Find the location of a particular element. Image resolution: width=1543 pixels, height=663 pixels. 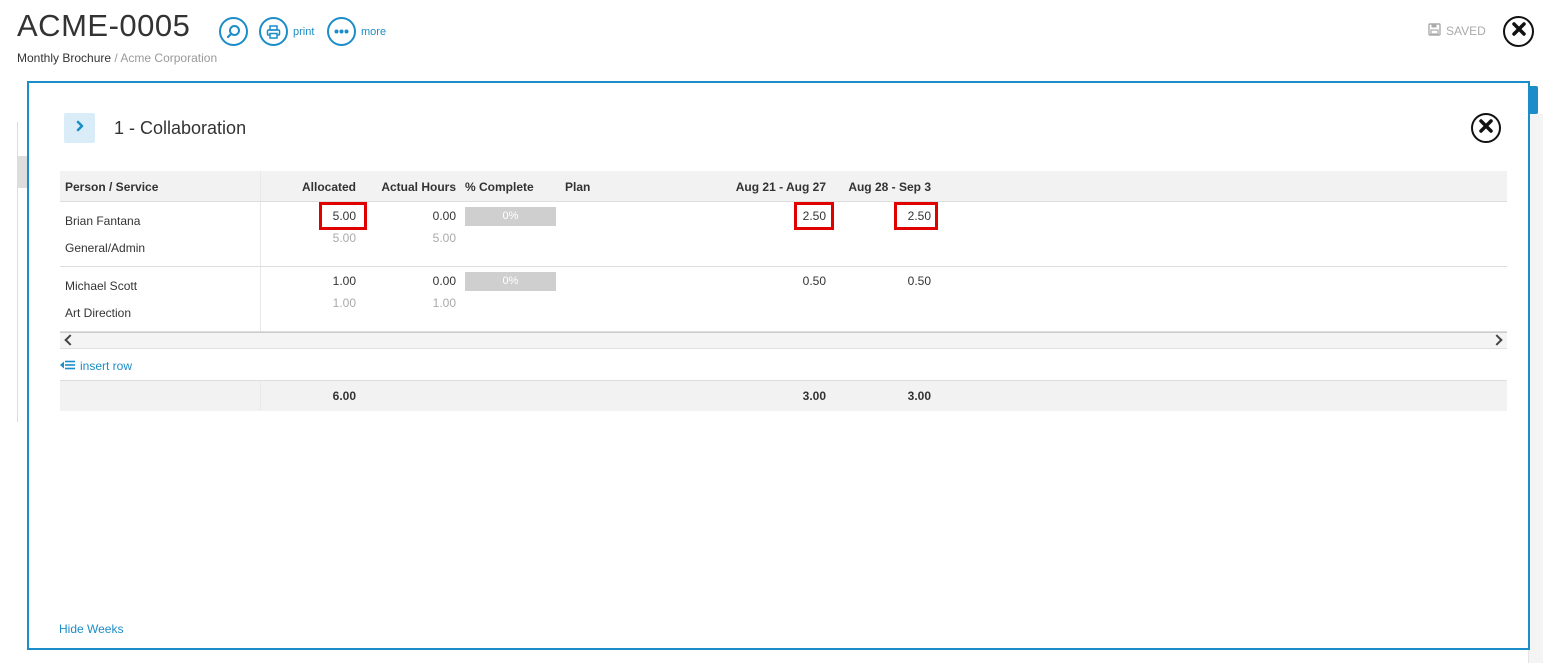

totals-row: 6.00 3.00 3.00 is located at coordinates (783, 395).